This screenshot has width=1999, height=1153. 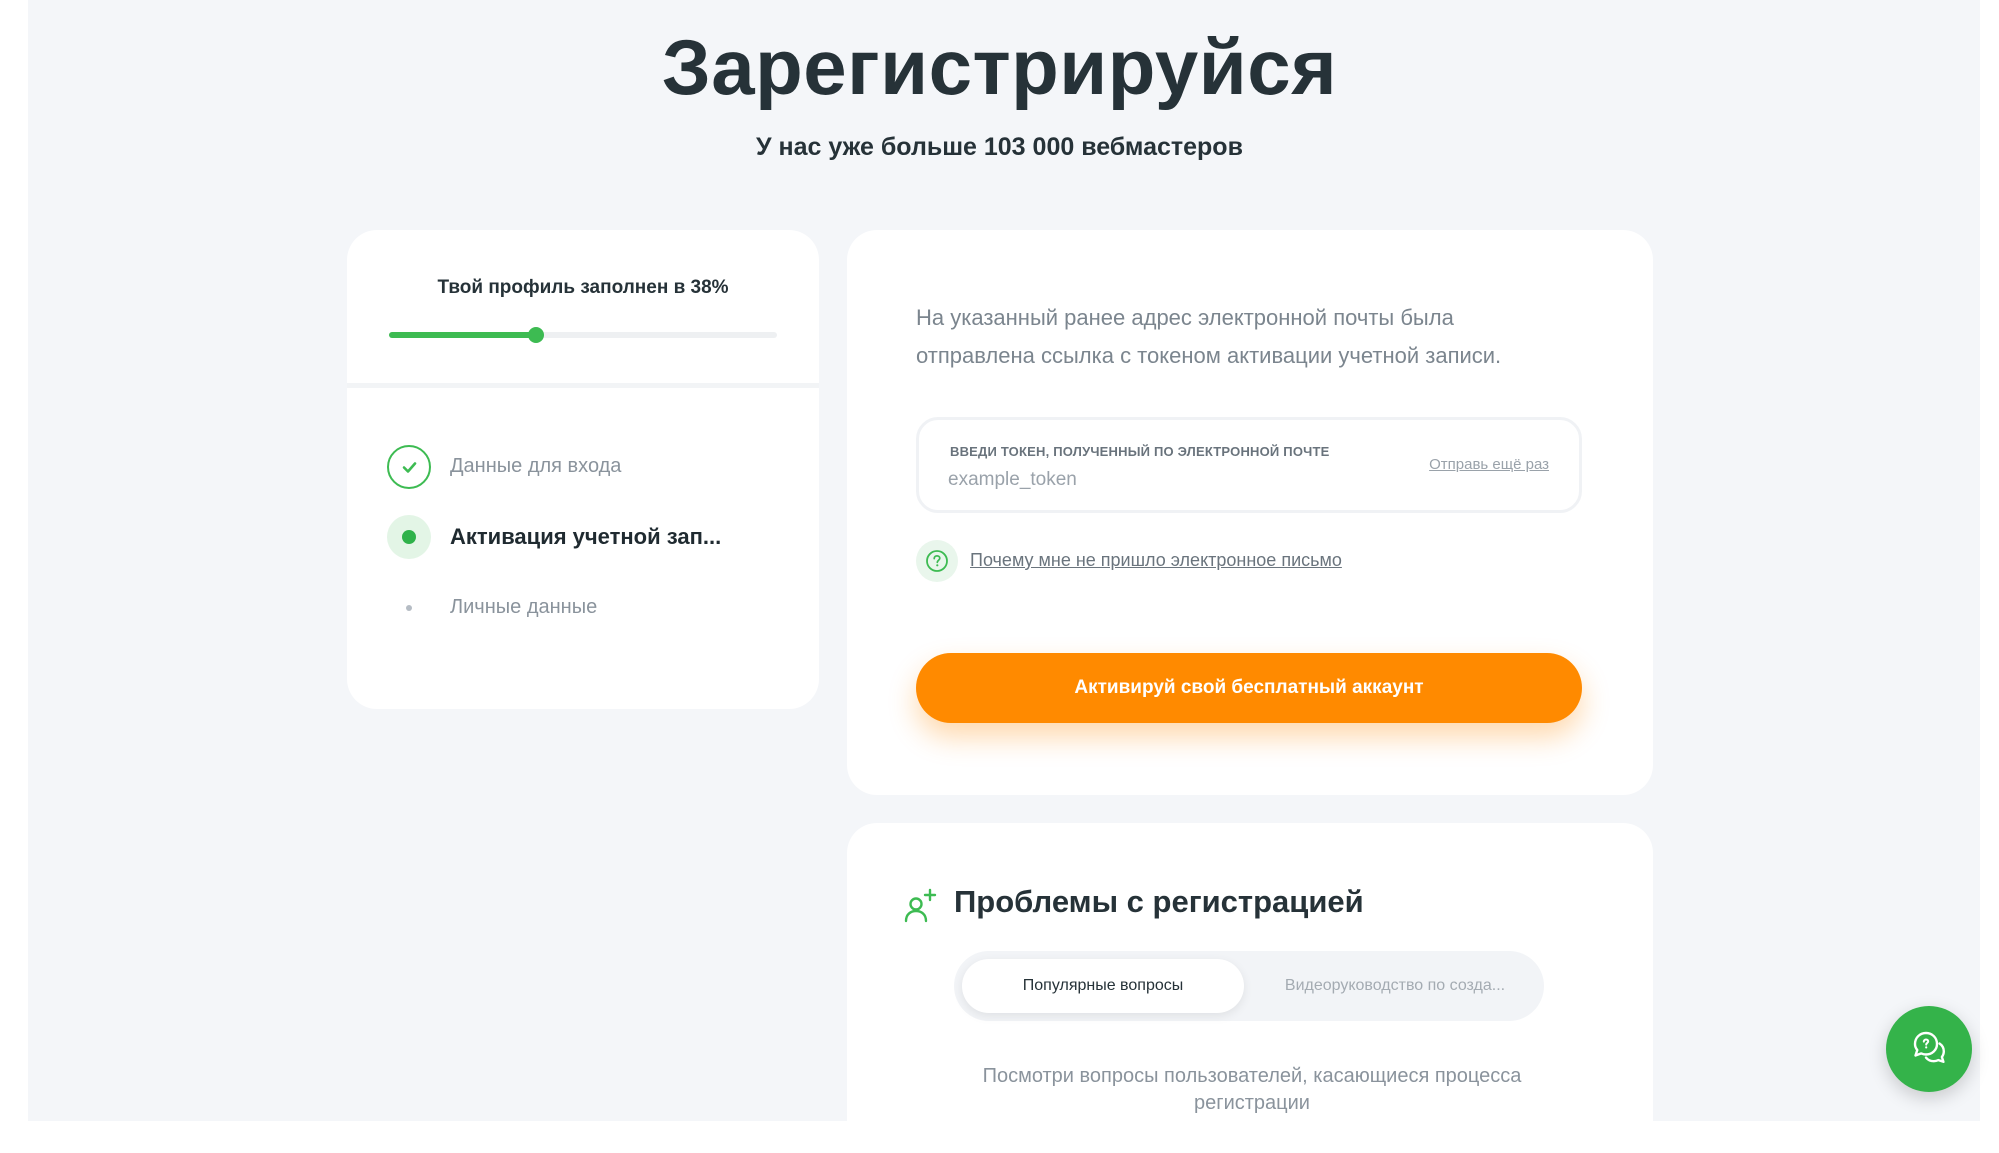 What do you see at coordinates (409, 537) in the screenshot?
I see `active-dot-icon` at bounding box center [409, 537].